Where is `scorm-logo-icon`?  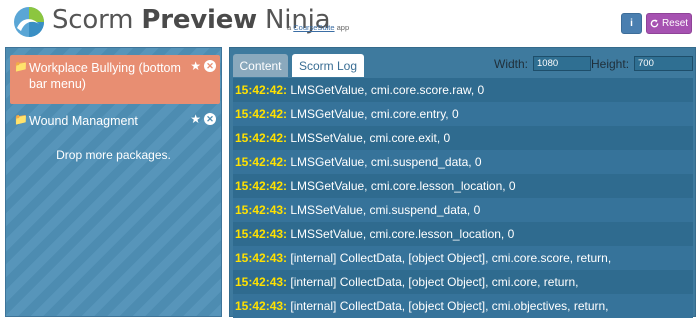
scorm-logo-icon is located at coordinates (29, 22).